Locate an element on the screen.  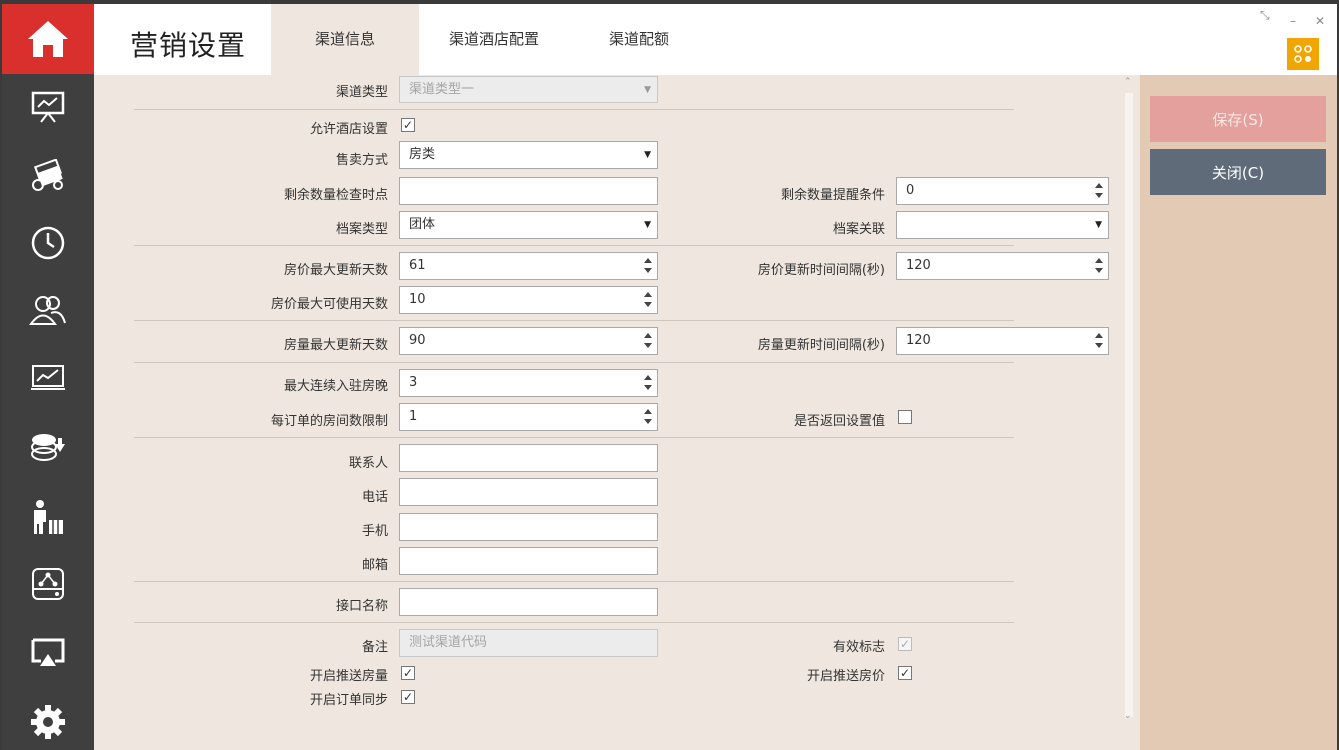
contact-input is located at coordinates (528, 458).